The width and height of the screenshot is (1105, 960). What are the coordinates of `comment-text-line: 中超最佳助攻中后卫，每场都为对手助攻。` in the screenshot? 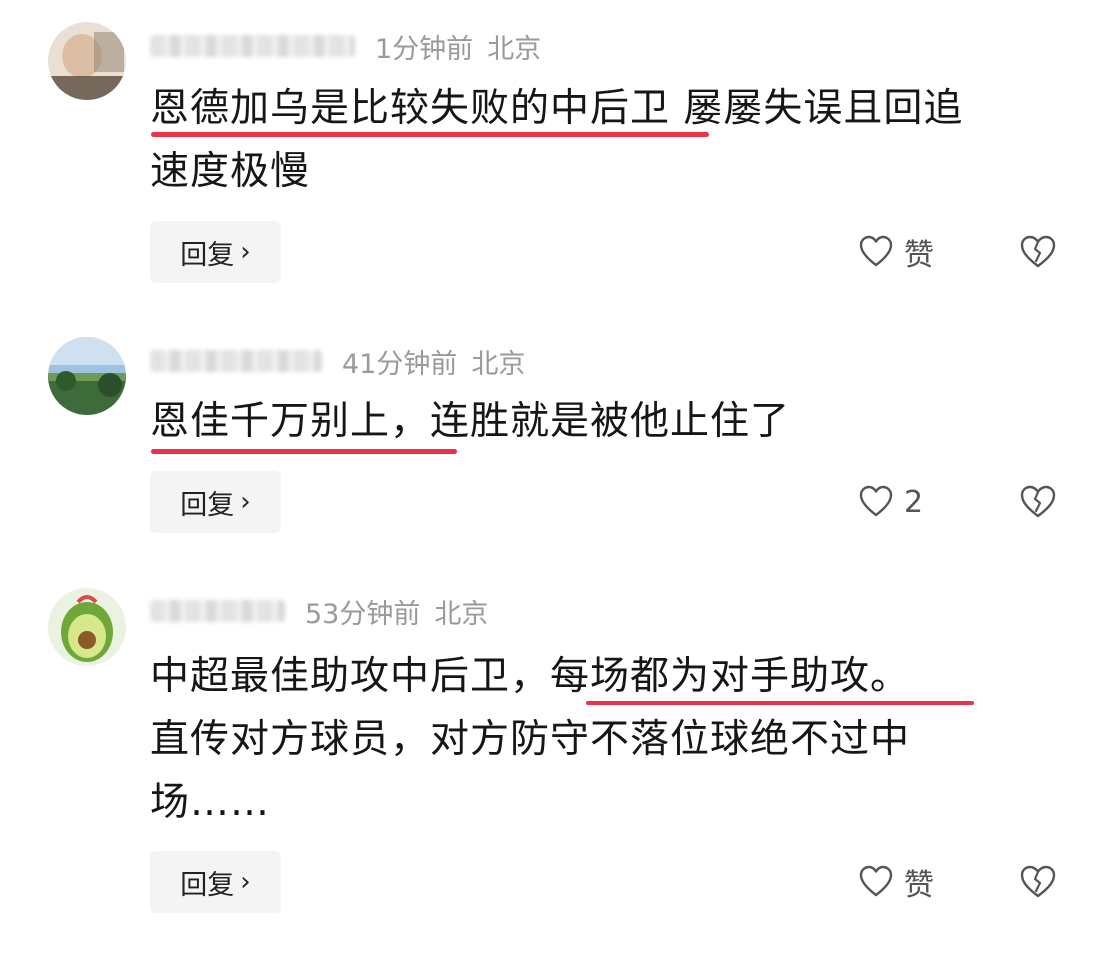 It's located at (530, 676).